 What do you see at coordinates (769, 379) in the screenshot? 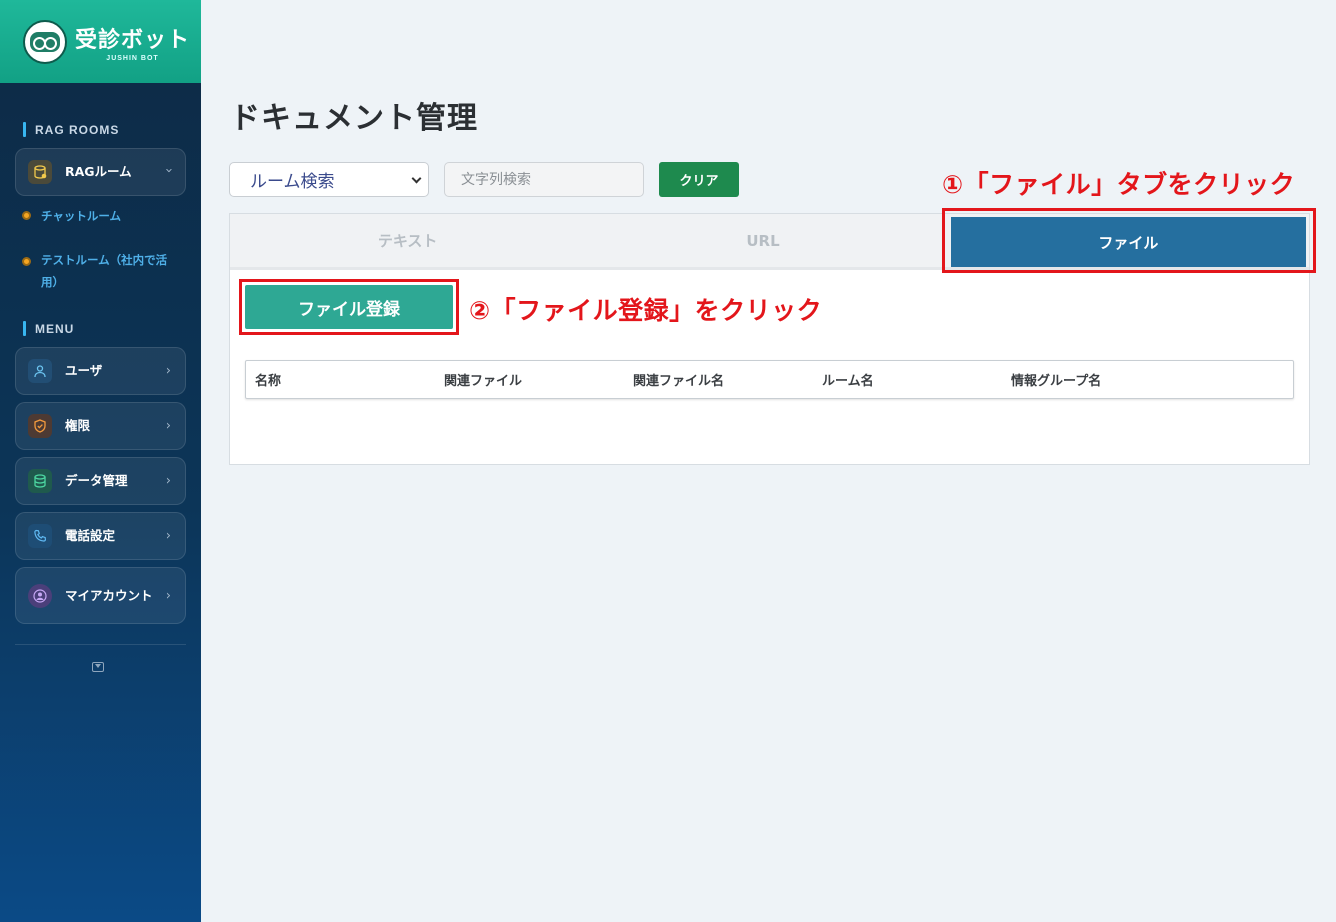
I see `document-table-header: 名称 関連ファイル 関連ファイル名 ルーム名 情報グループ名` at bounding box center [769, 379].